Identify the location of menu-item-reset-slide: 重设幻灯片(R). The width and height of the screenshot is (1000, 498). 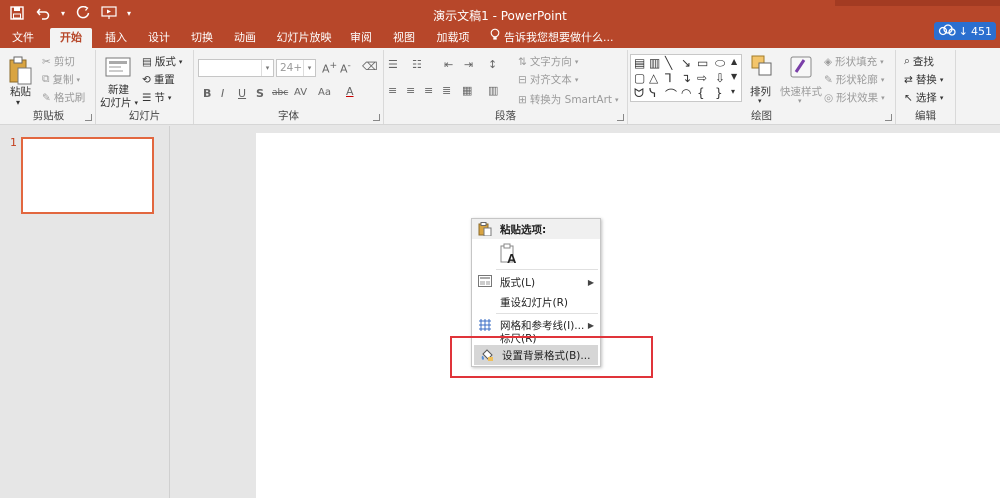
(536, 302).